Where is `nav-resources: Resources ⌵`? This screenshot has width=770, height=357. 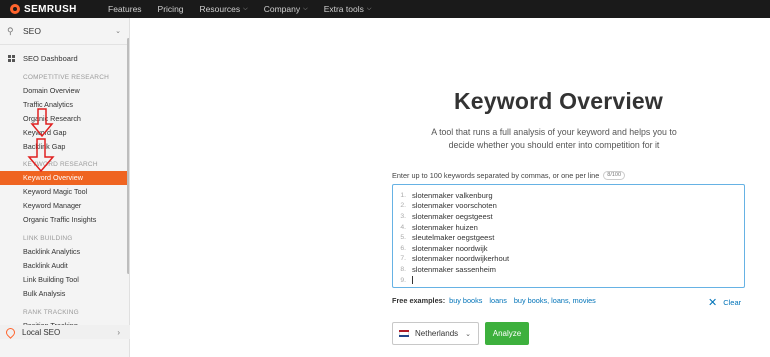 nav-resources: Resources ⌵ is located at coordinates (224, 9).